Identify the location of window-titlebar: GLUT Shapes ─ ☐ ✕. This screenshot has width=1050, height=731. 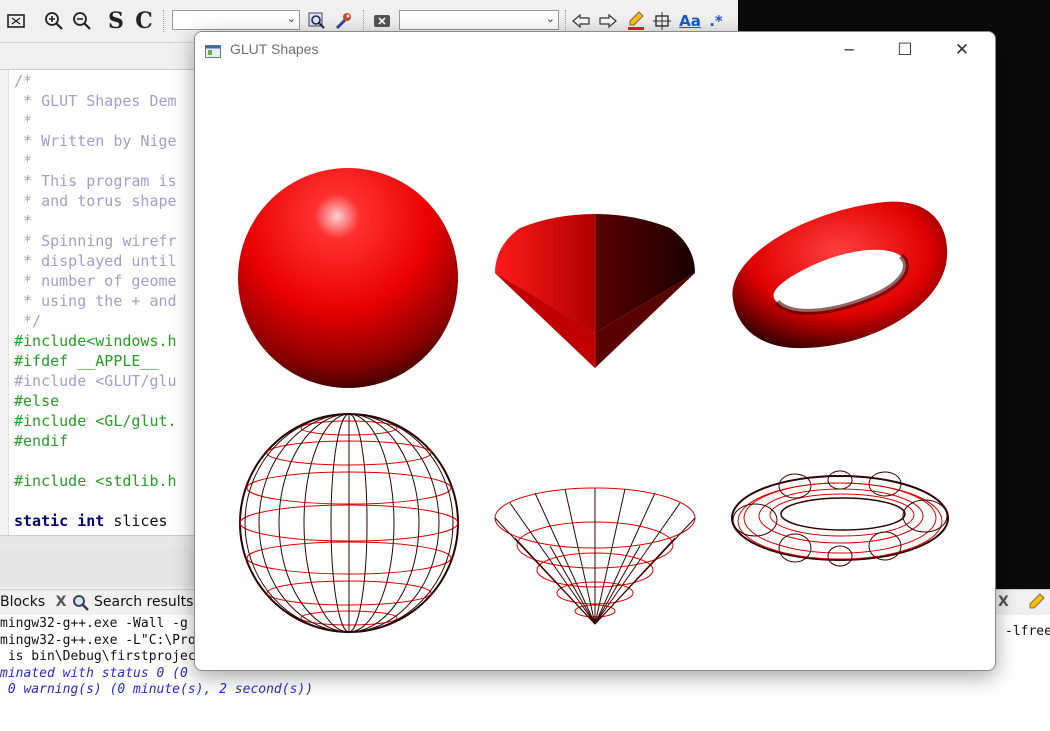
(595, 50).